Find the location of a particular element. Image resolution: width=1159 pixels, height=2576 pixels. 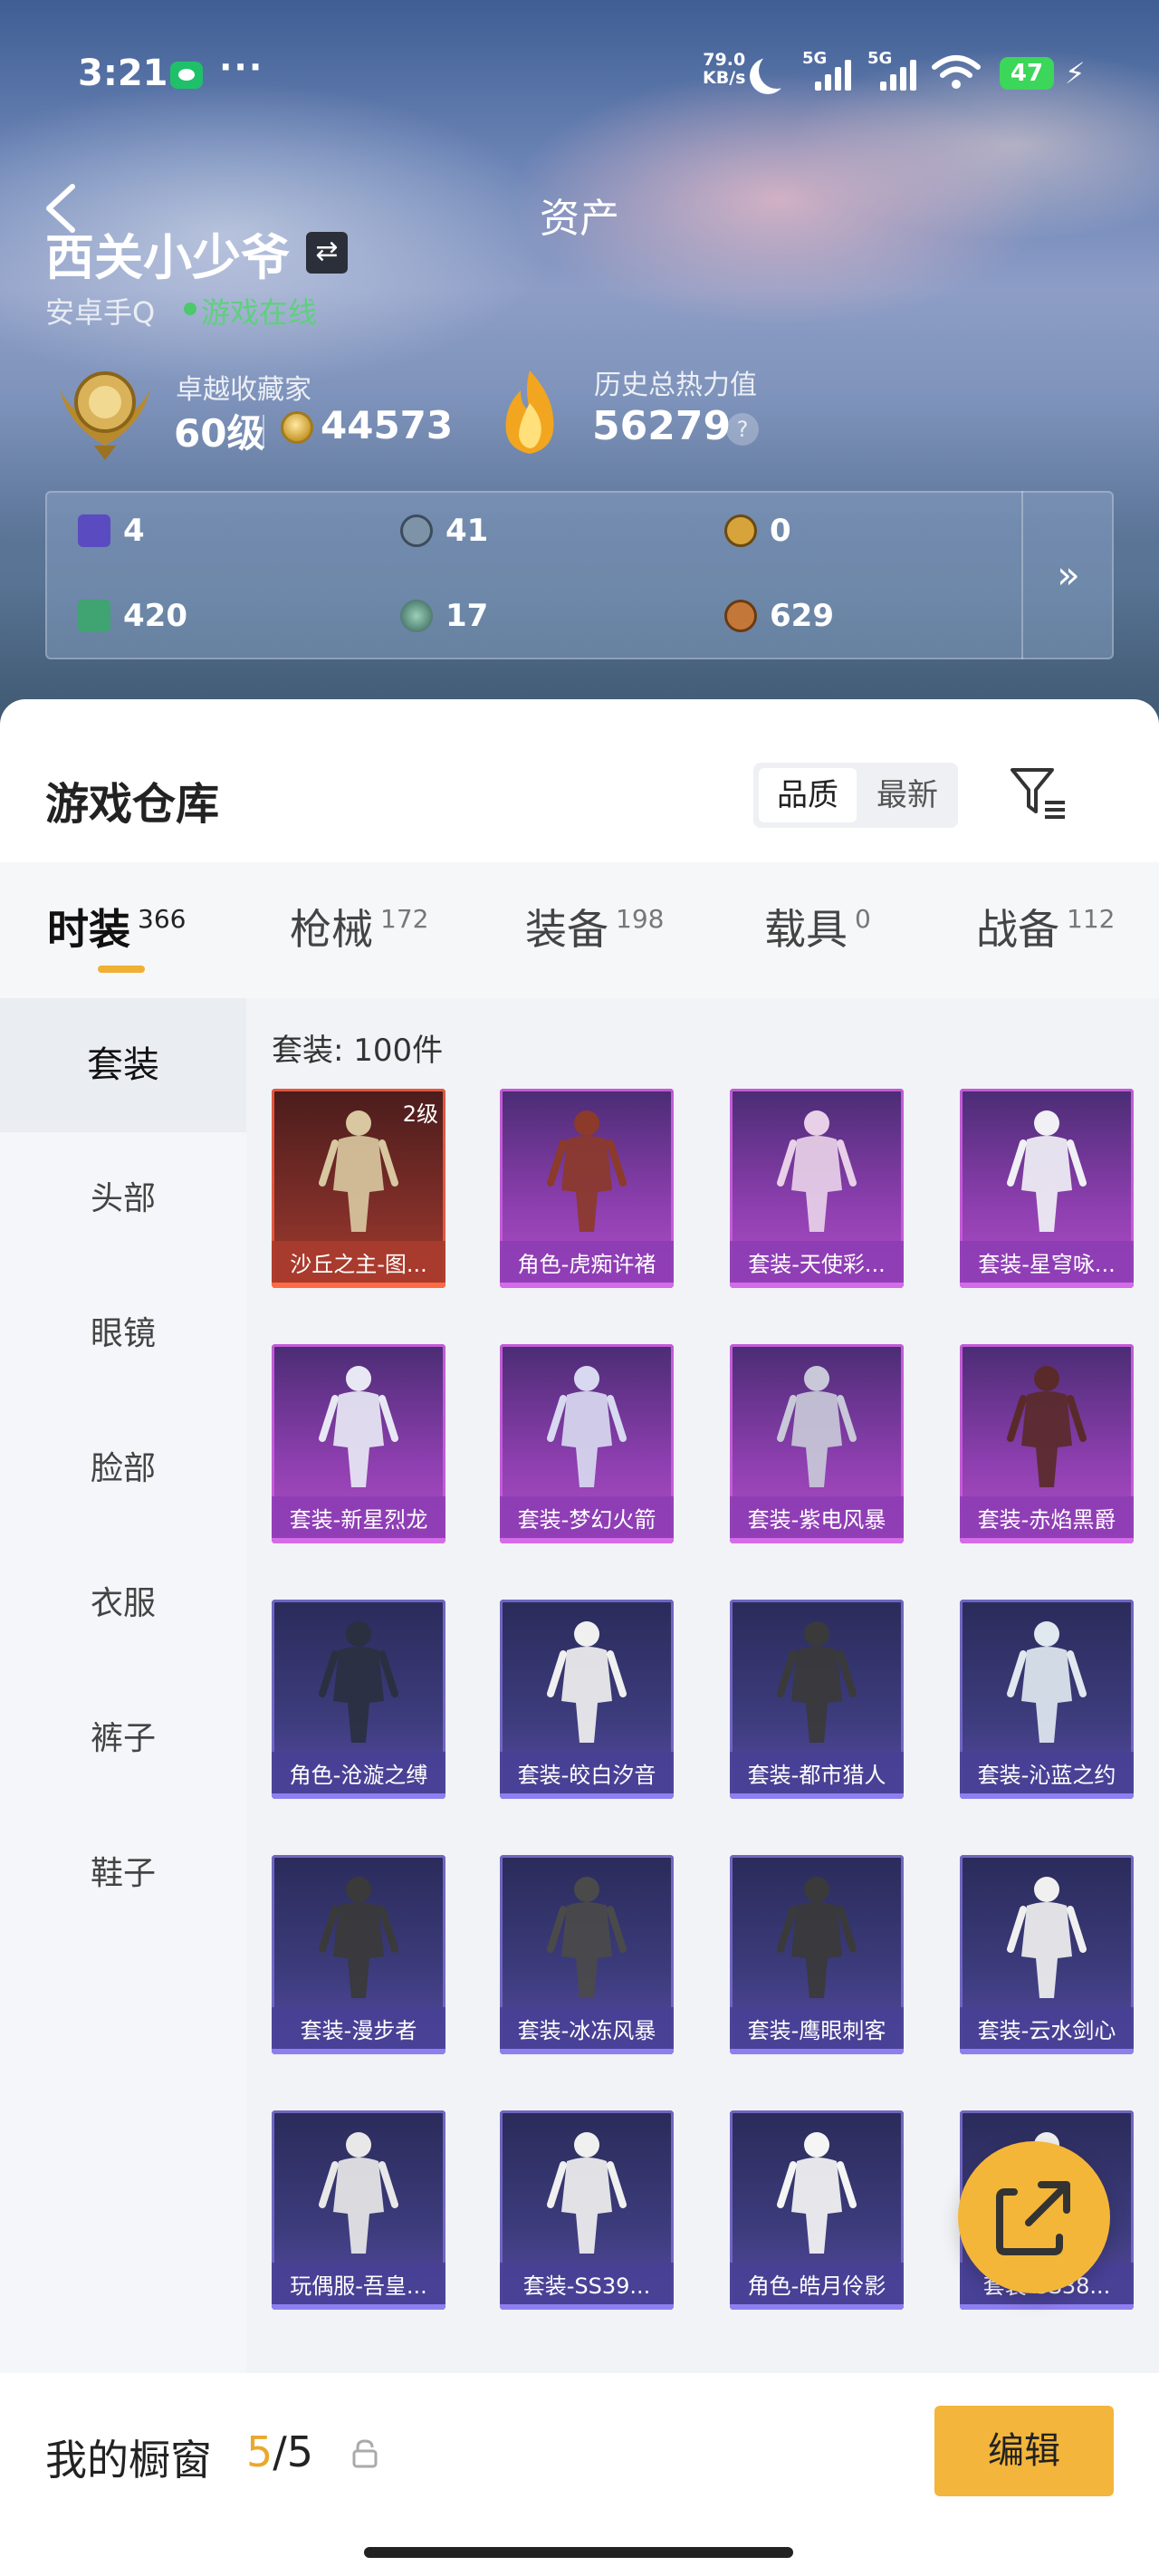

item-card: 套装-鹰眼刺客 is located at coordinates (817, 1954).